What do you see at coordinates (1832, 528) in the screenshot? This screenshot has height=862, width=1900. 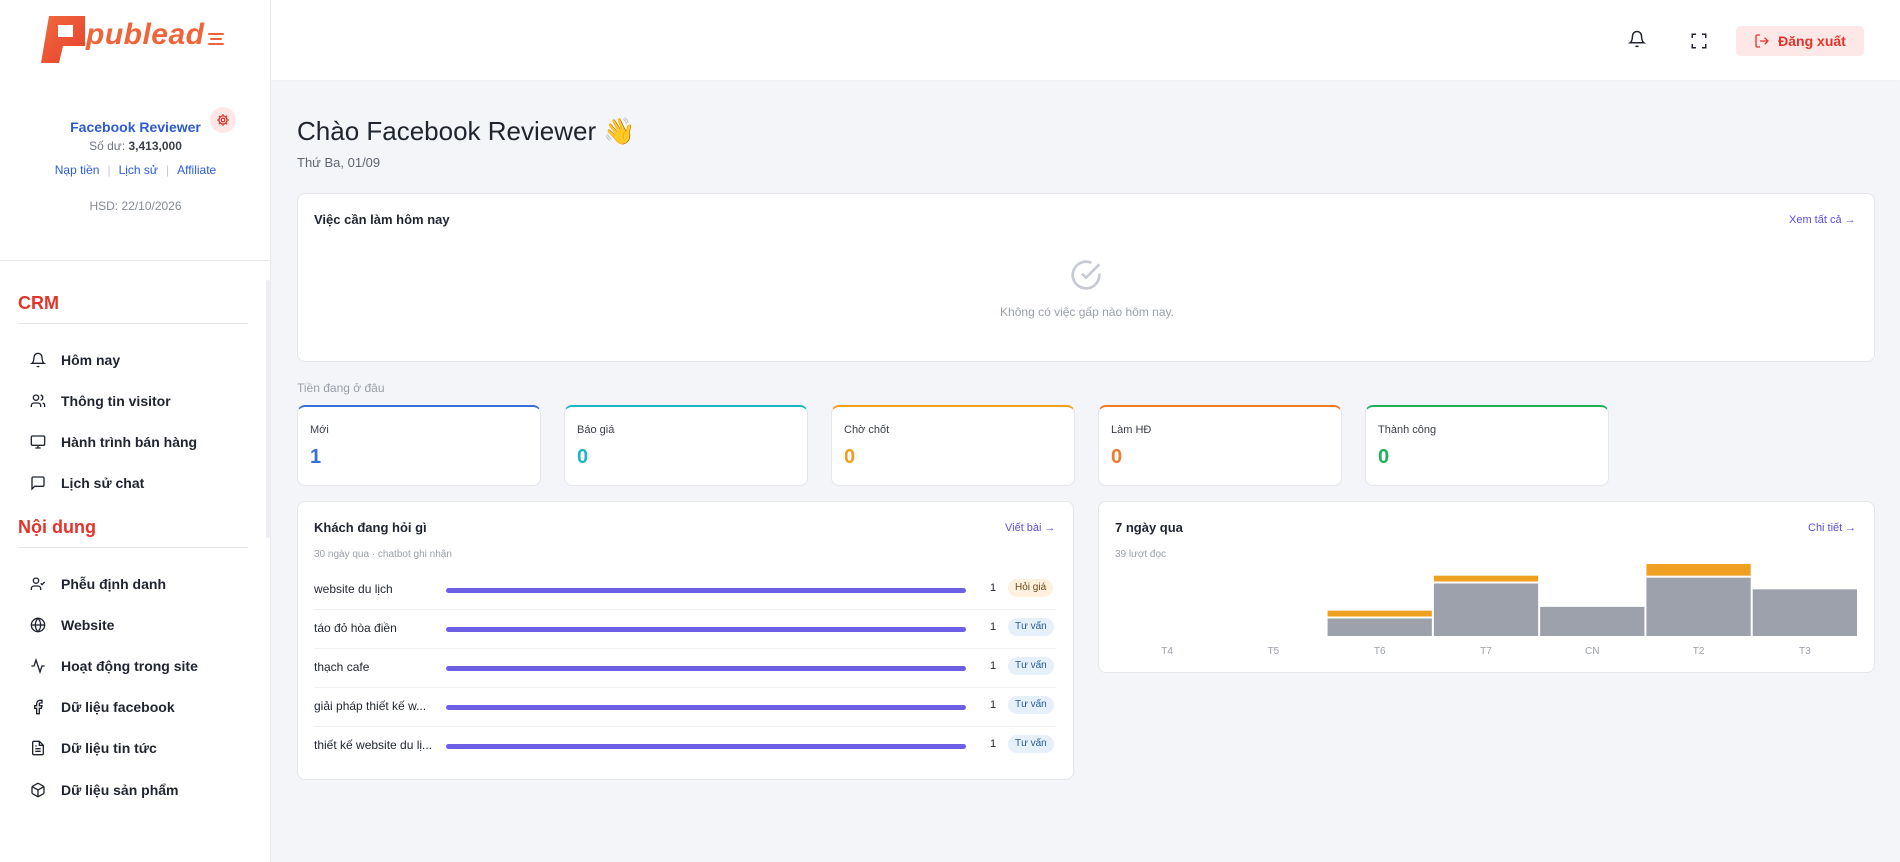 I see `detail-link: Chi tiết →` at bounding box center [1832, 528].